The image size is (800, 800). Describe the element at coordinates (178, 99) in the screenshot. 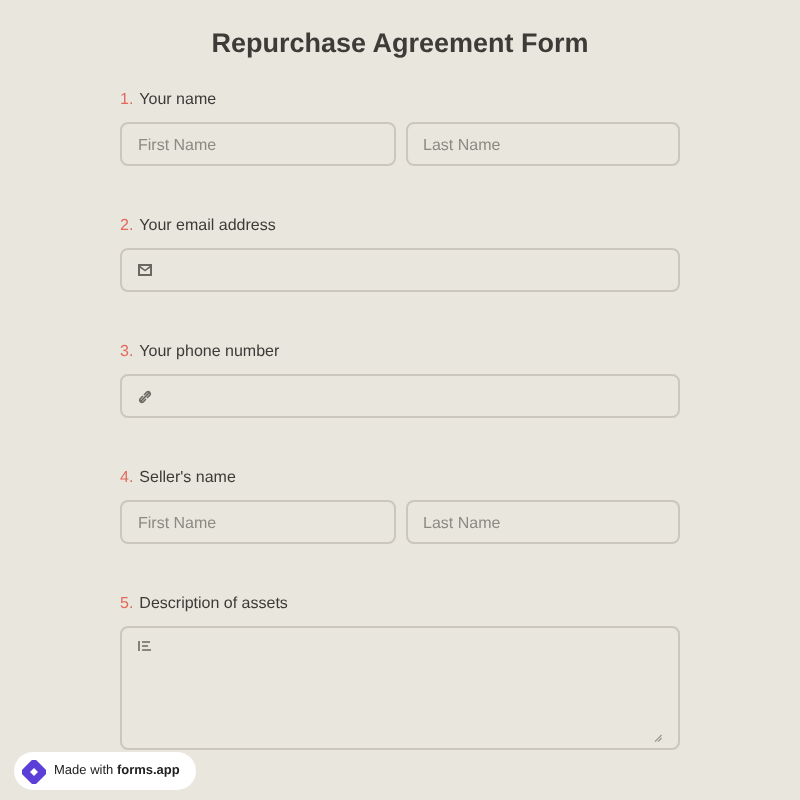

I see `question-label: Your name` at that location.